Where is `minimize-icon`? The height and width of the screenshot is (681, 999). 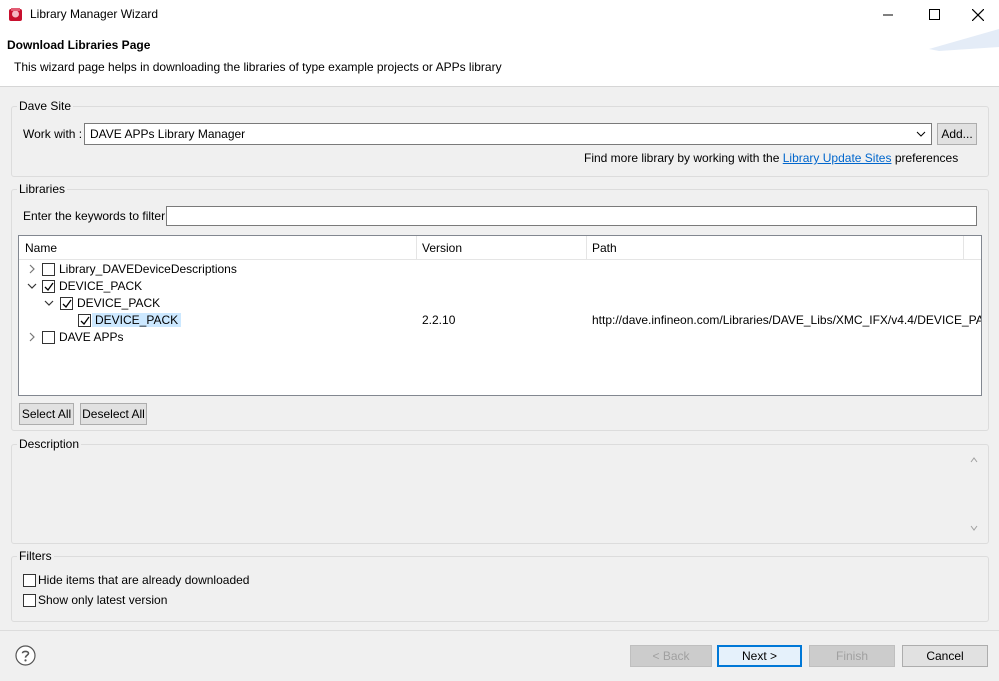 minimize-icon is located at coordinates (888, 14).